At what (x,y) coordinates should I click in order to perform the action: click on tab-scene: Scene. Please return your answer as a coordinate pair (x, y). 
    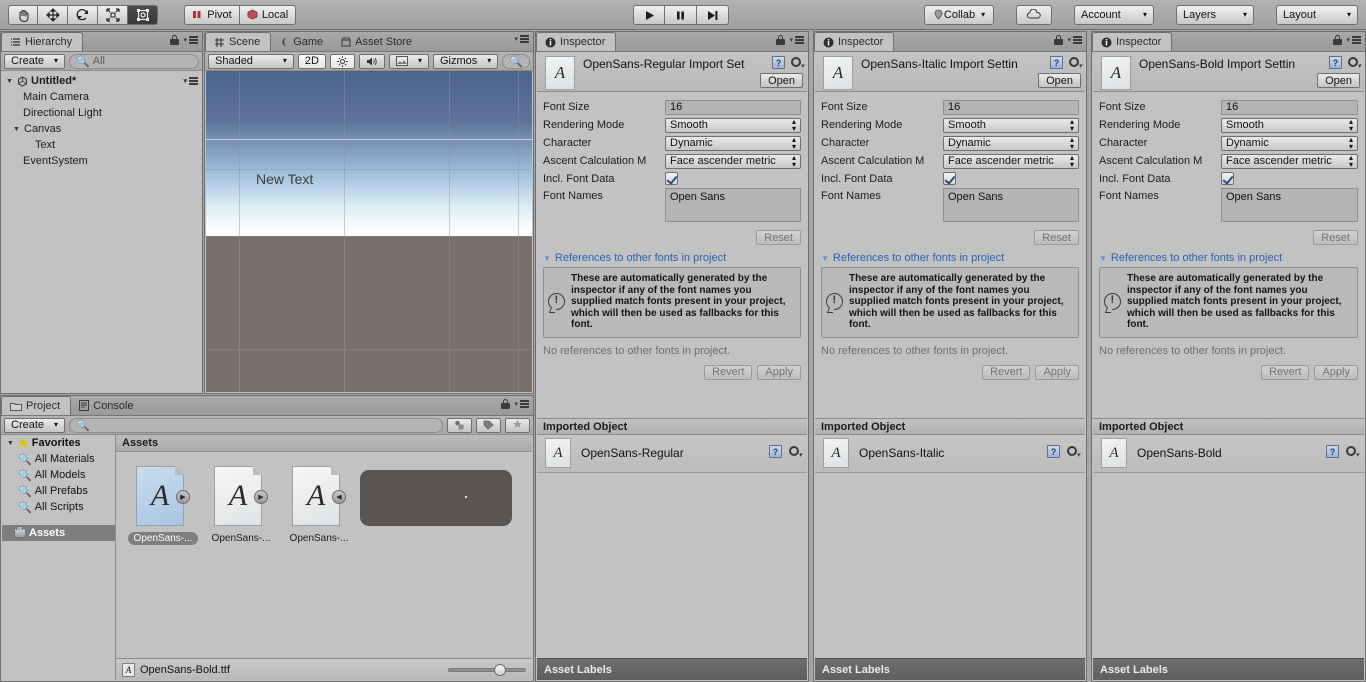
    Looking at the image, I should click on (238, 41).